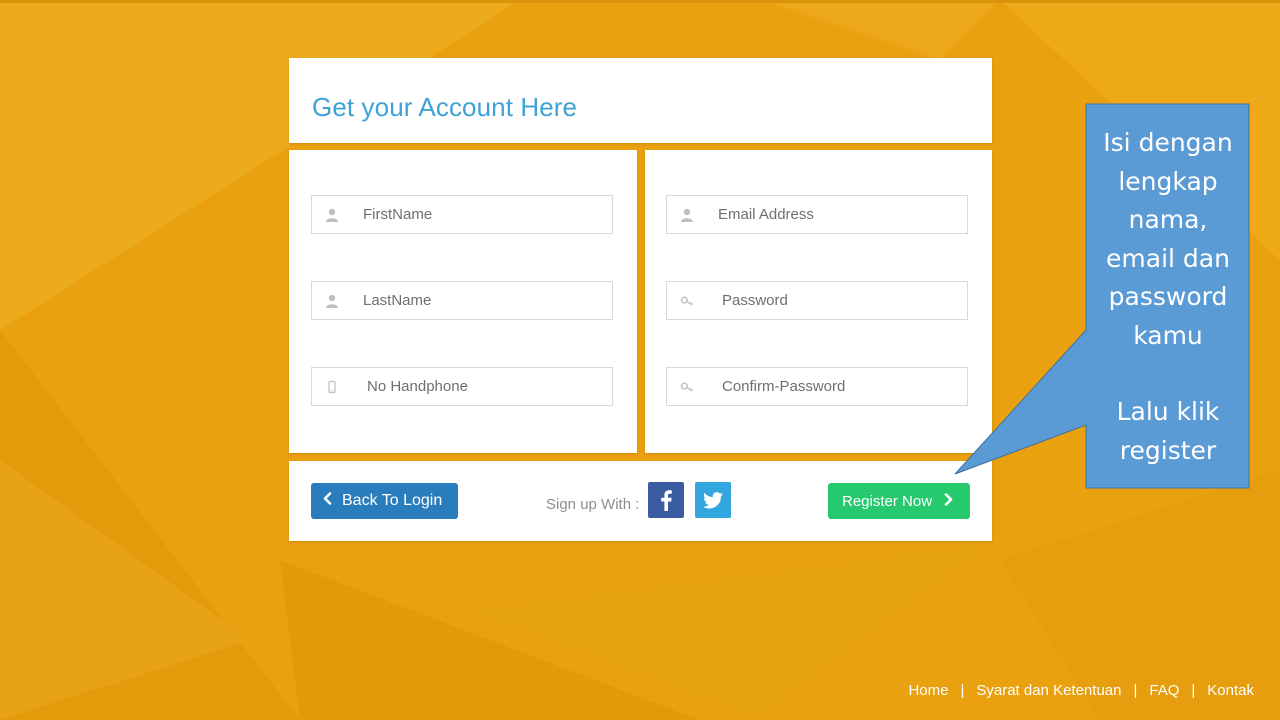  I want to click on last-name-input, so click(483, 300).